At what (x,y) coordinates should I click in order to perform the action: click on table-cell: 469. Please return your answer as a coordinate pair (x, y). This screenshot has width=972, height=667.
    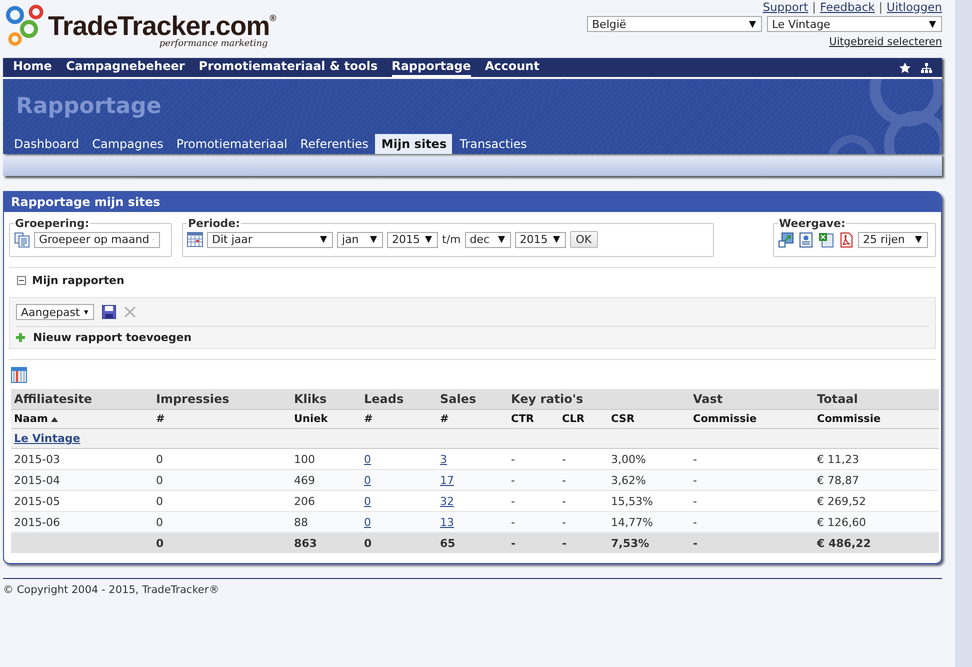
    Looking at the image, I should click on (326, 480).